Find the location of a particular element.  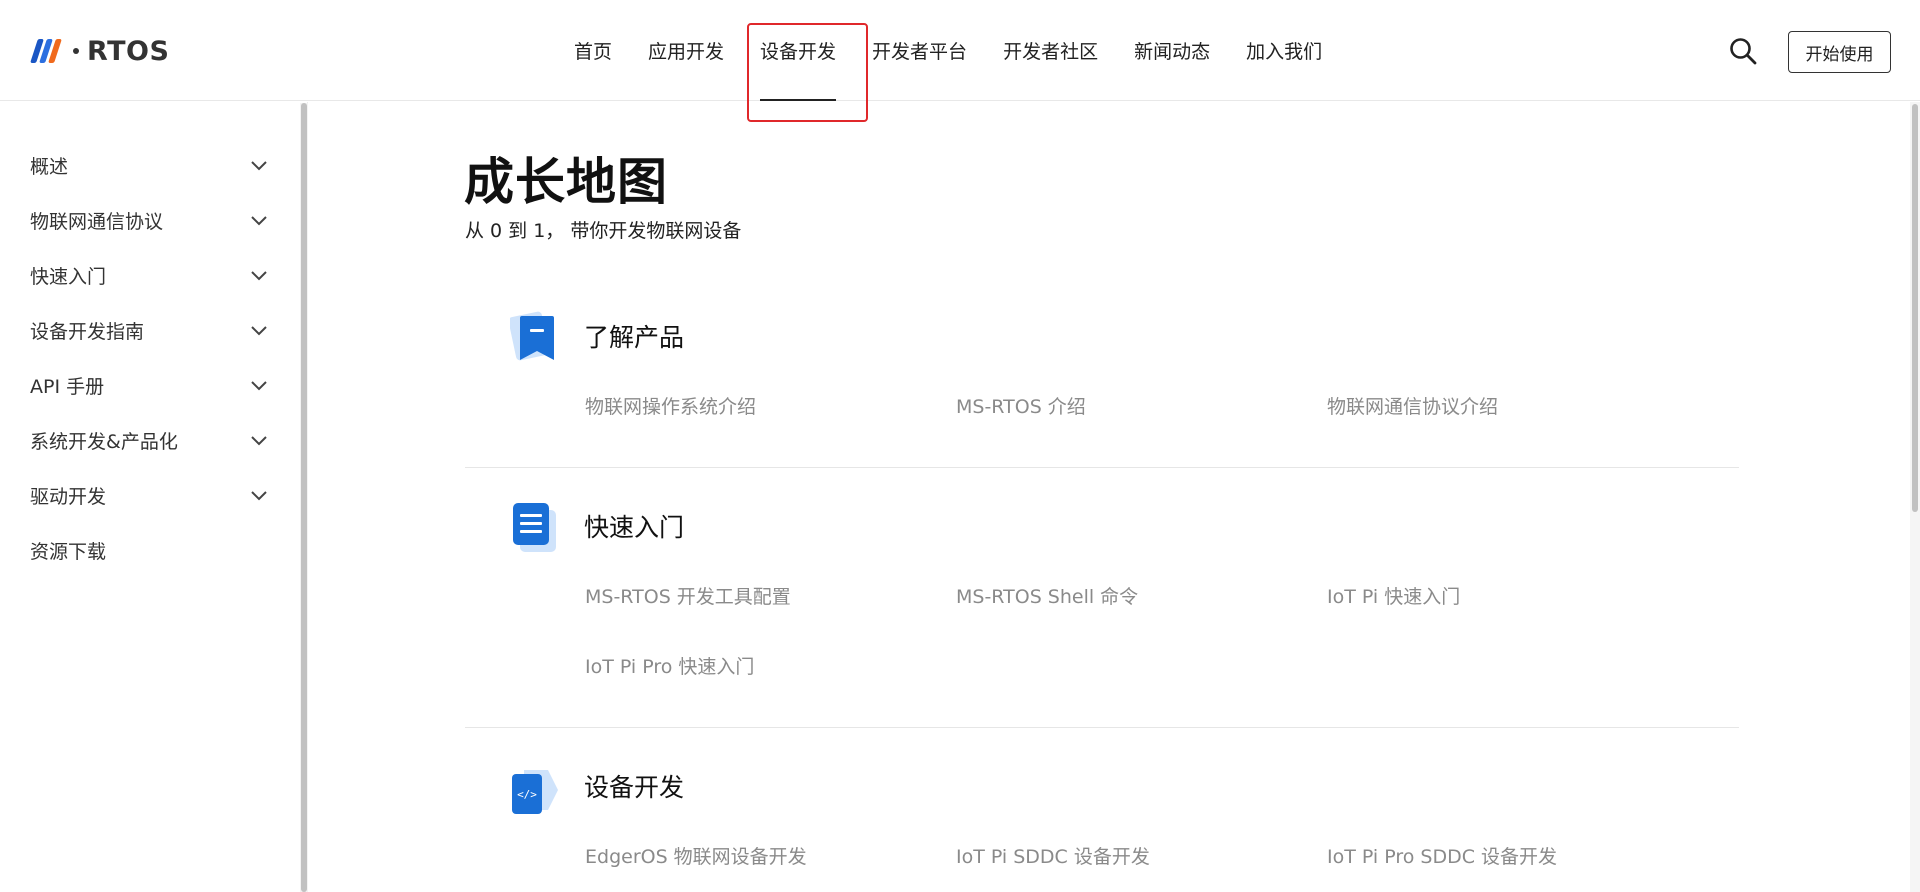

sidebar-item-label: 概述 is located at coordinates (49, 166).